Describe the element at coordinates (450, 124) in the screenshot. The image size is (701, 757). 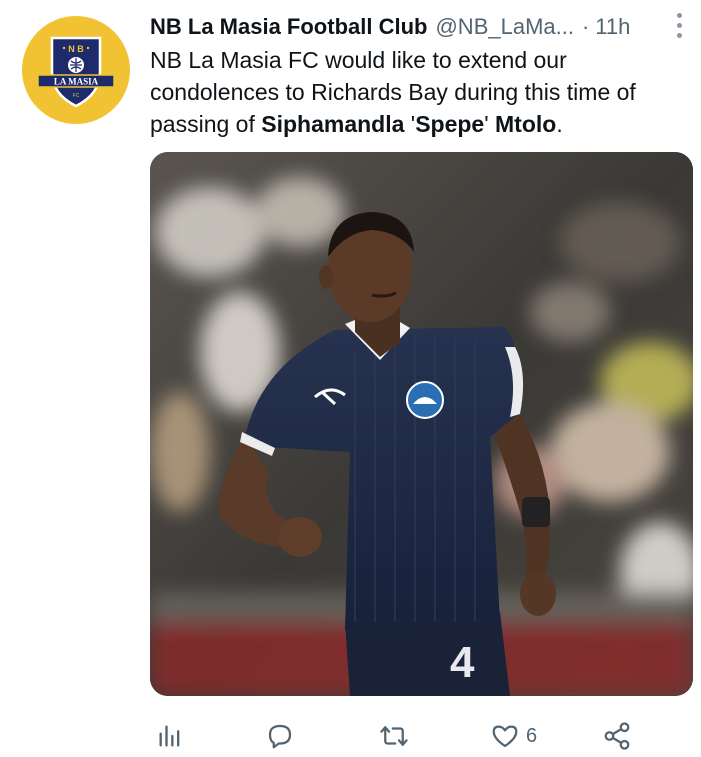
I see `tweet-text-bold: Spepe` at that location.